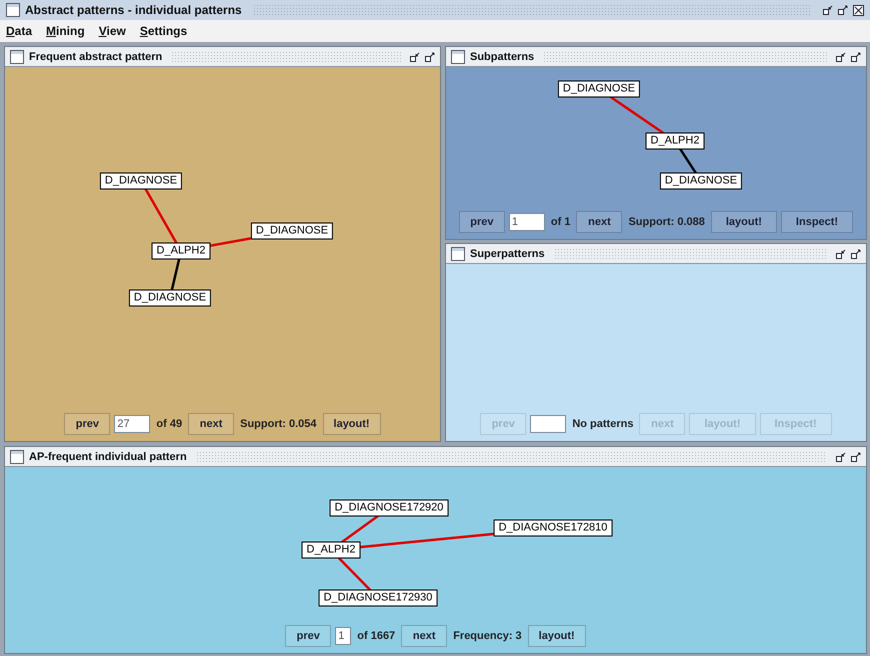  I want to click on graph-node: D_DIAGNOSE172930, so click(378, 598).